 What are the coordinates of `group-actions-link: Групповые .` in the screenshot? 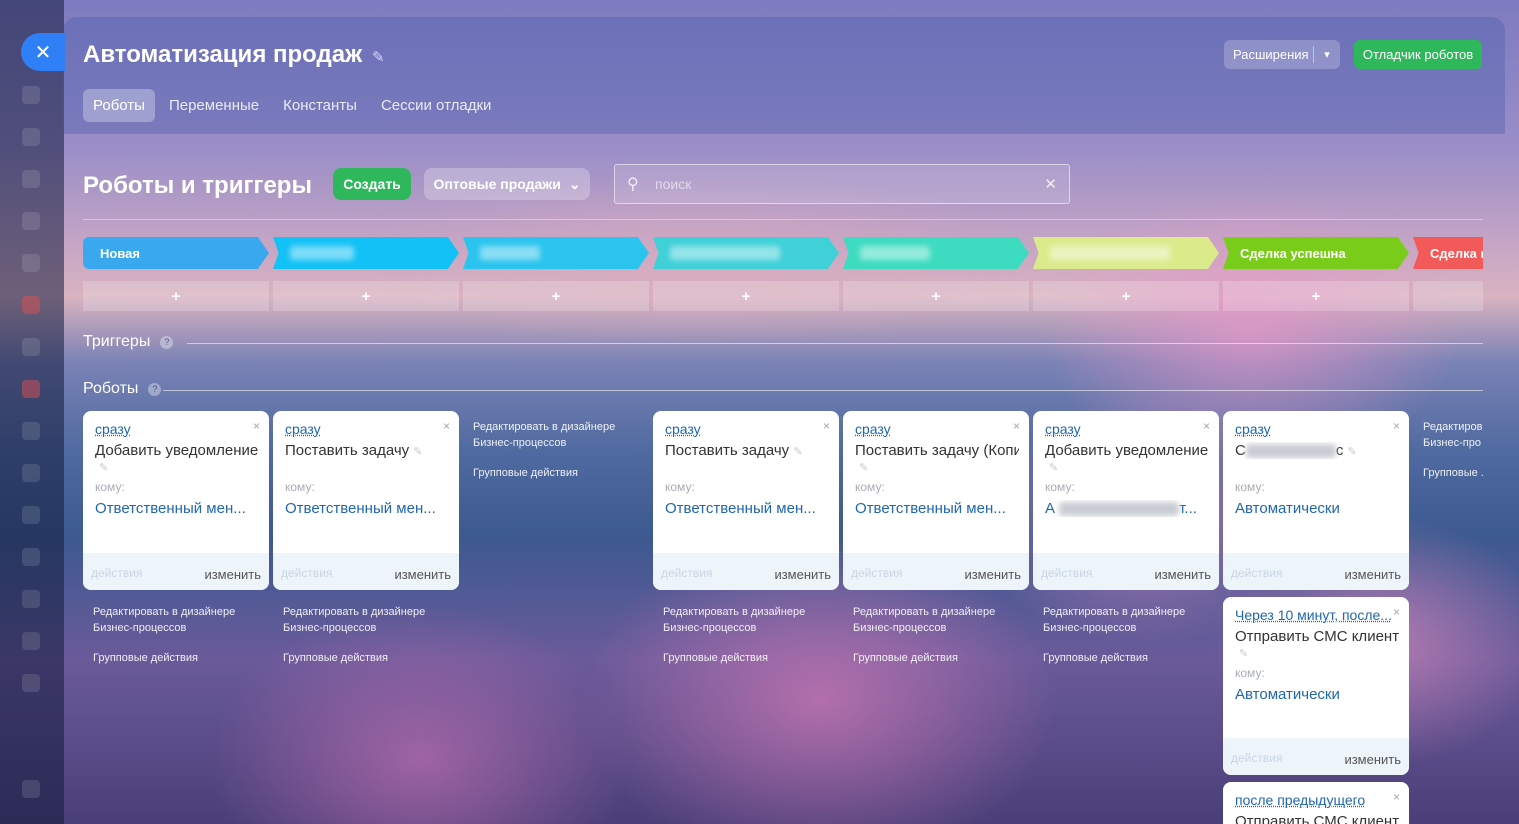 It's located at (1458, 473).